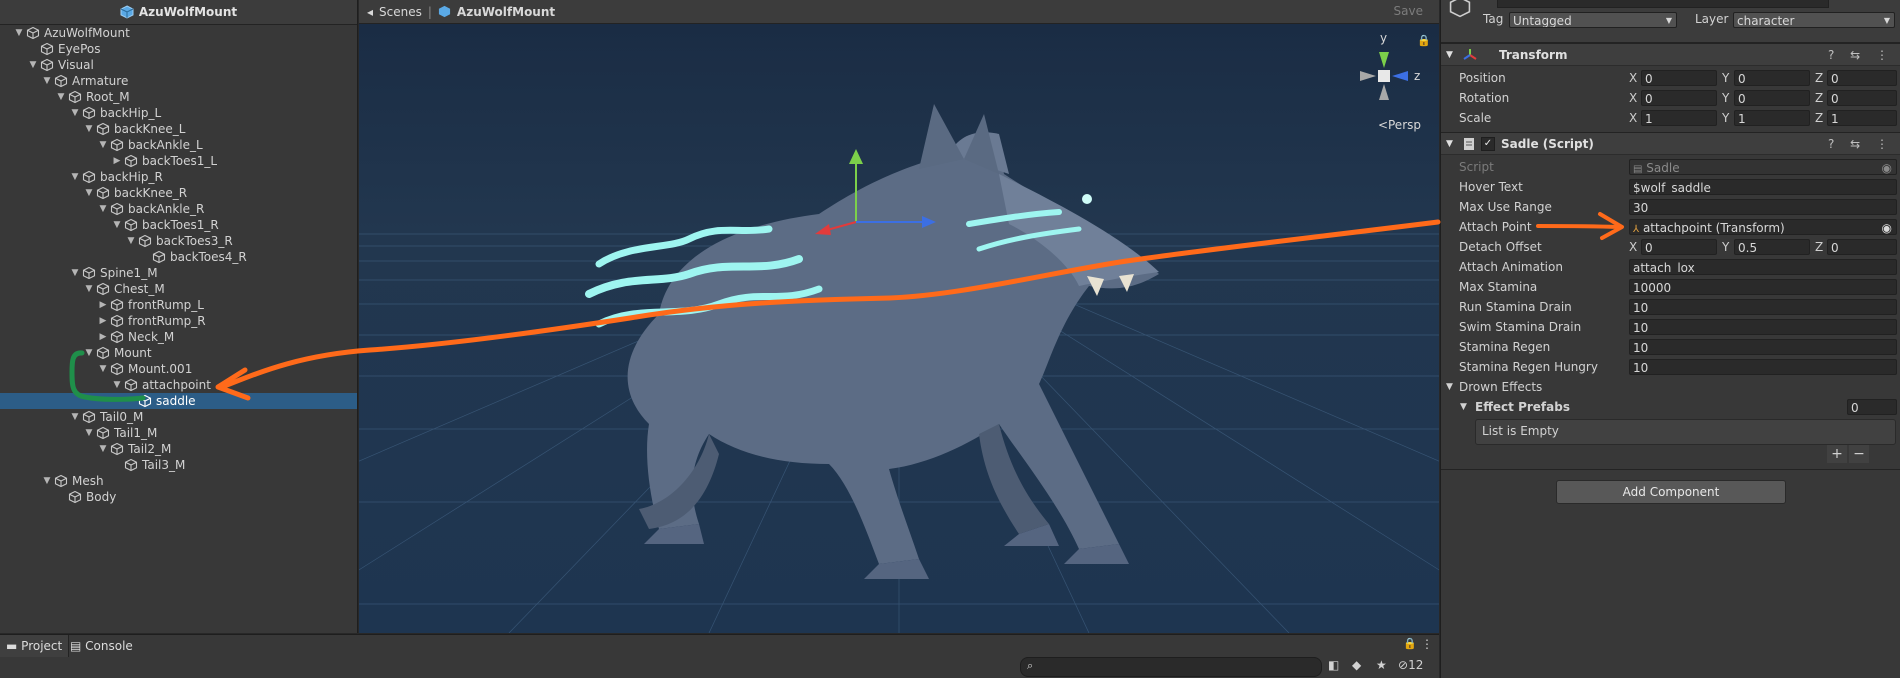  I want to click on hierarchy-item: backToes4_R, so click(178, 257).